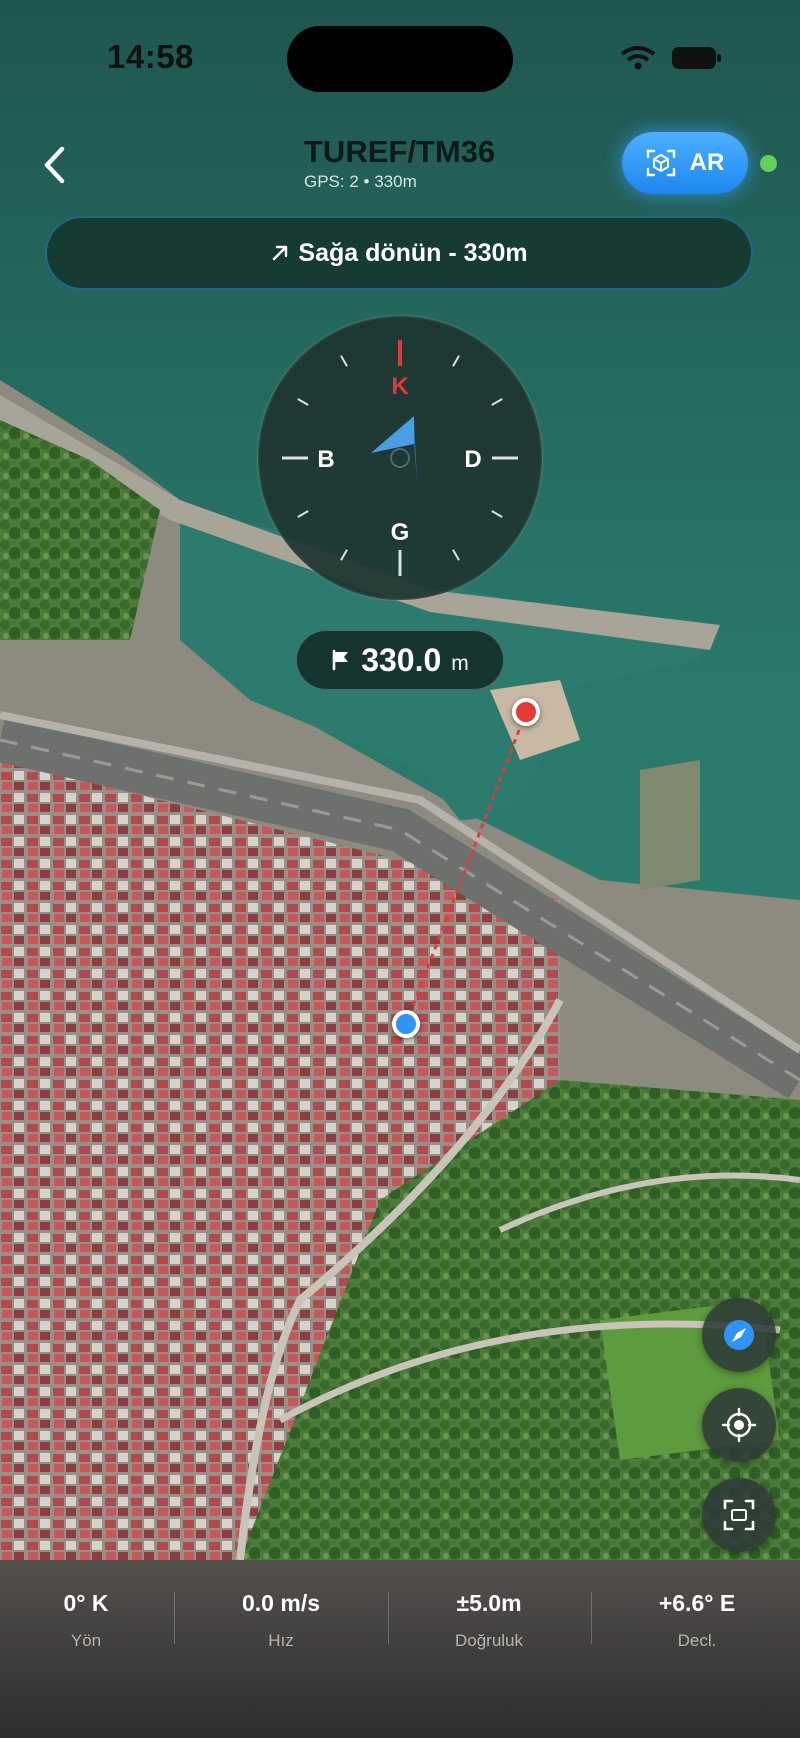  What do you see at coordinates (406, 1024) in the screenshot?
I see `user-location-marker` at bounding box center [406, 1024].